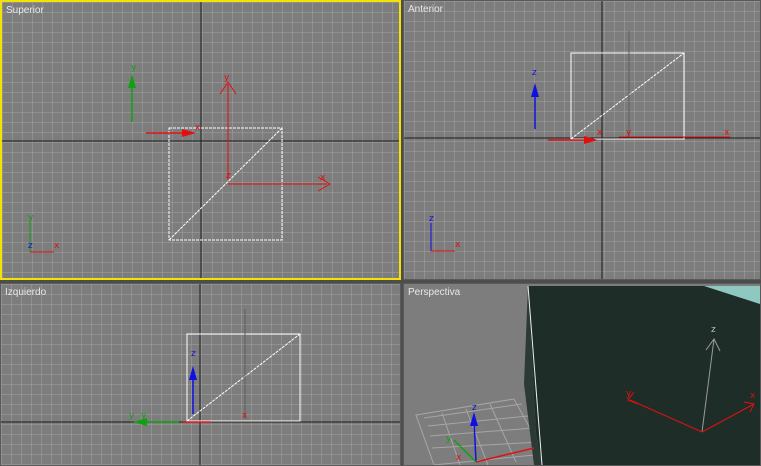 The height and width of the screenshot is (466, 761). I want to click on viewport-label-left: Izquierdo, so click(25, 292).